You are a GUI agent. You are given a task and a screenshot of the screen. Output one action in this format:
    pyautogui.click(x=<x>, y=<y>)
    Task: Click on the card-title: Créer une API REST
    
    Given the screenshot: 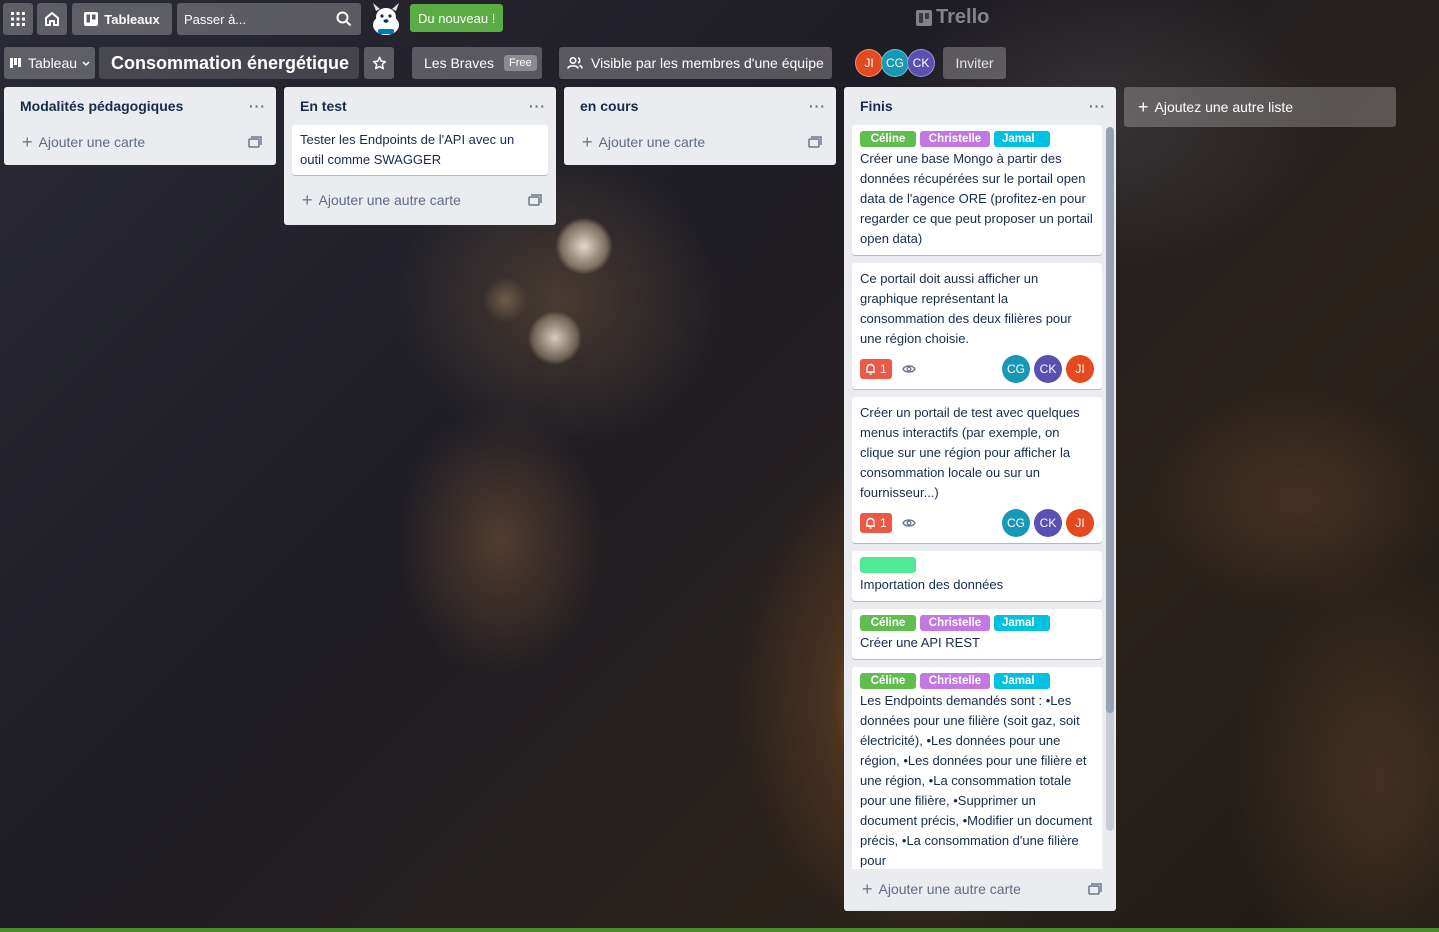 What is the action you would take?
    pyautogui.click(x=920, y=642)
    